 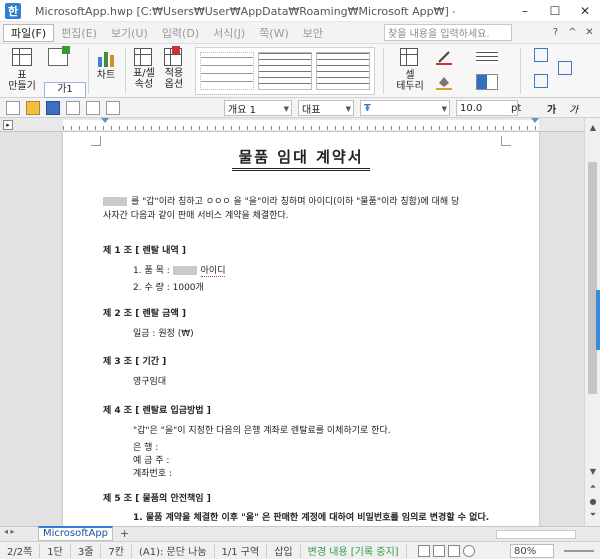 I want to click on menu-edit: 편집(E), so click(x=79, y=33).